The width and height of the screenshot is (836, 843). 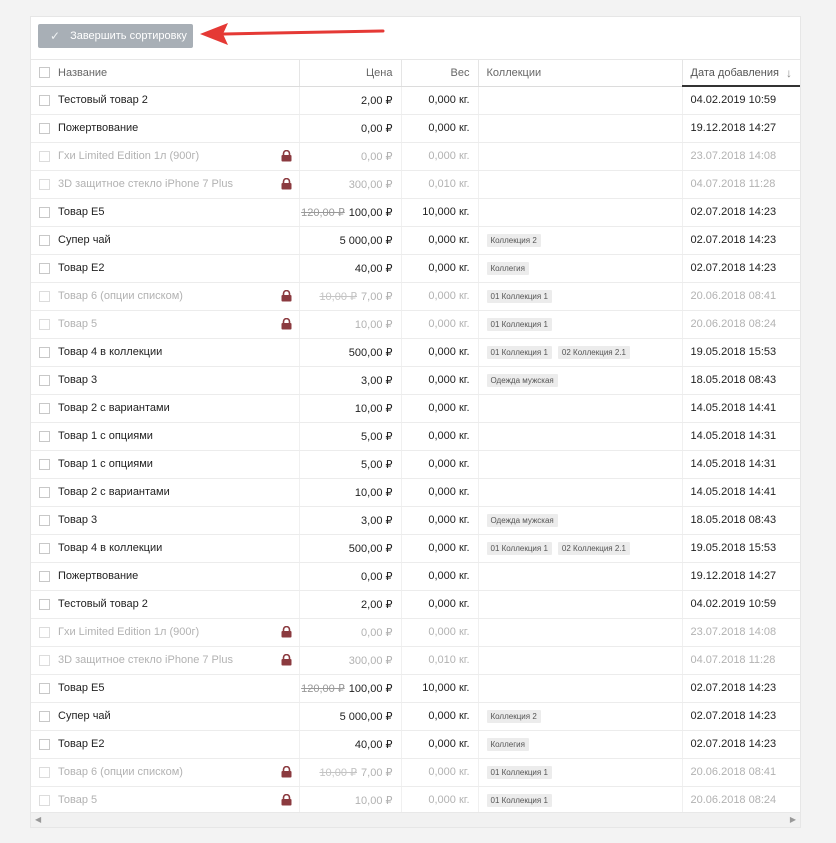 What do you see at coordinates (580, 73) in the screenshot?
I see `column-header-collections: Коллекции` at bounding box center [580, 73].